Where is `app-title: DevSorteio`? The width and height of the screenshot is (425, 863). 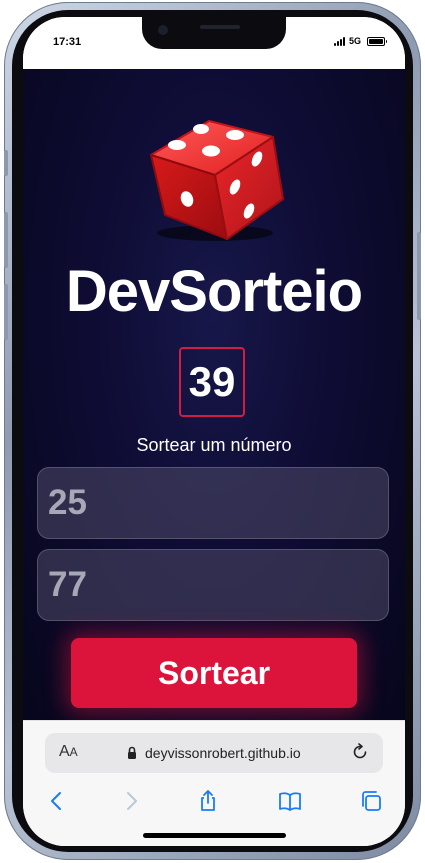 app-title: DevSorteio is located at coordinates (214, 291).